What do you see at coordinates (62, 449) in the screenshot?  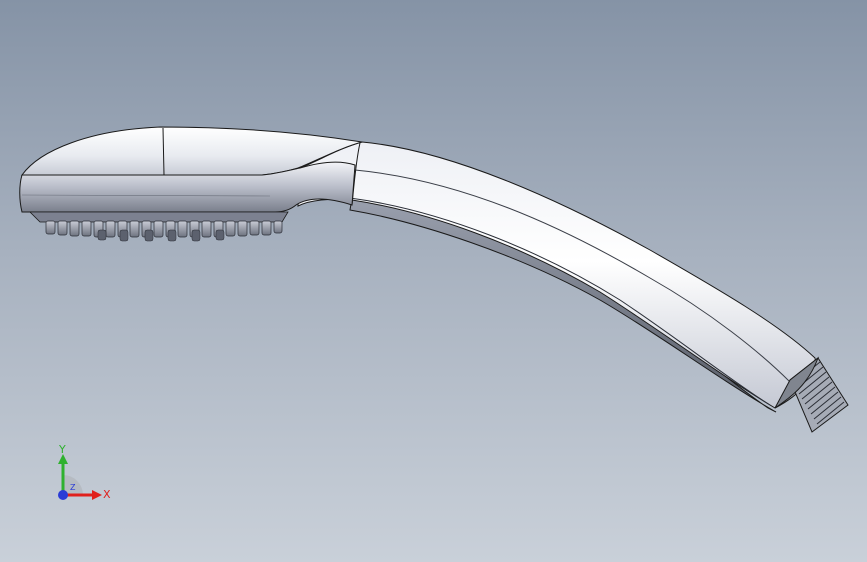 I see `y-axis-label: Y` at bounding box center [62, 449].